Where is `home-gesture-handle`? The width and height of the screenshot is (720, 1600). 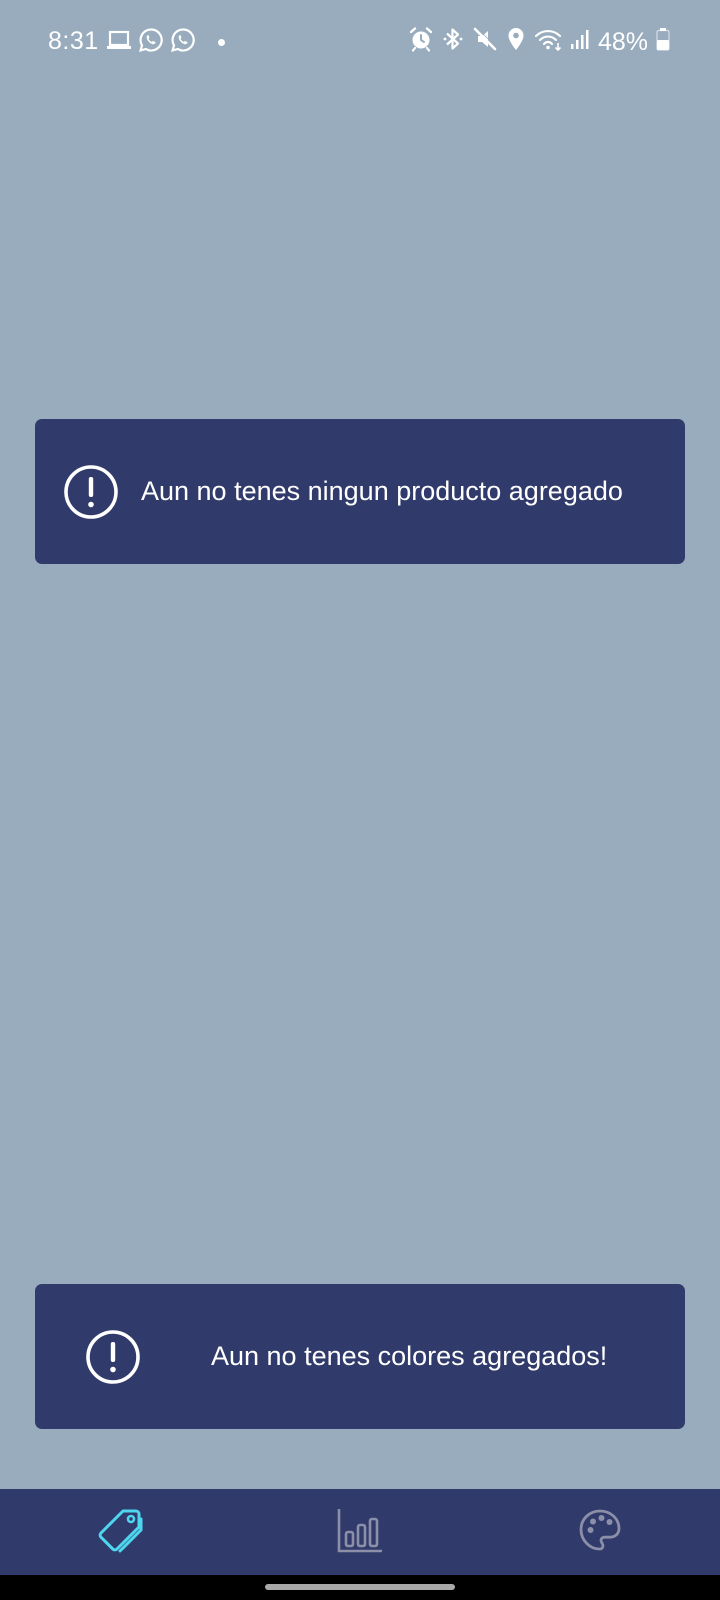 home-gesture-handle is located at coordinates (360, 1587).